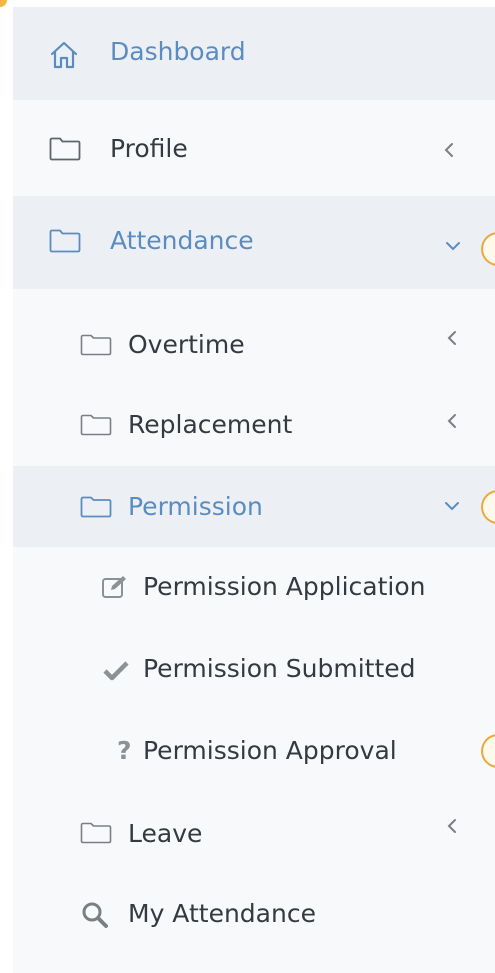 The image size is (495, 973). I want to click on sidebar-item-overtime: Overtime, so click(254, 344).